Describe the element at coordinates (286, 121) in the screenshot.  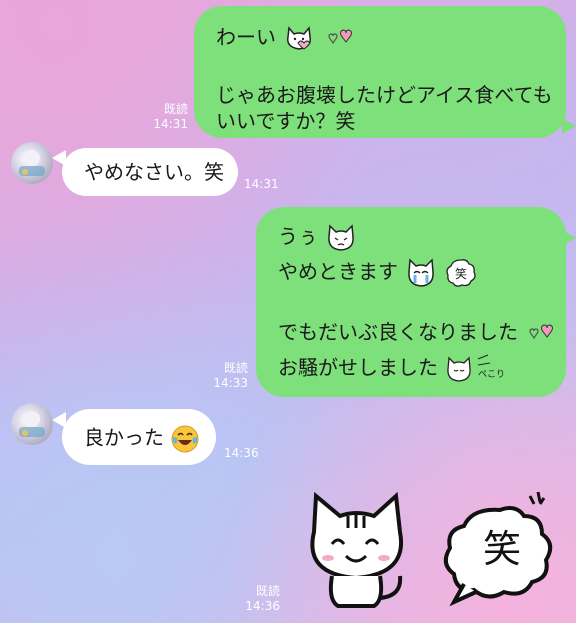
I see `message-text: いいですか？笑` at that location.